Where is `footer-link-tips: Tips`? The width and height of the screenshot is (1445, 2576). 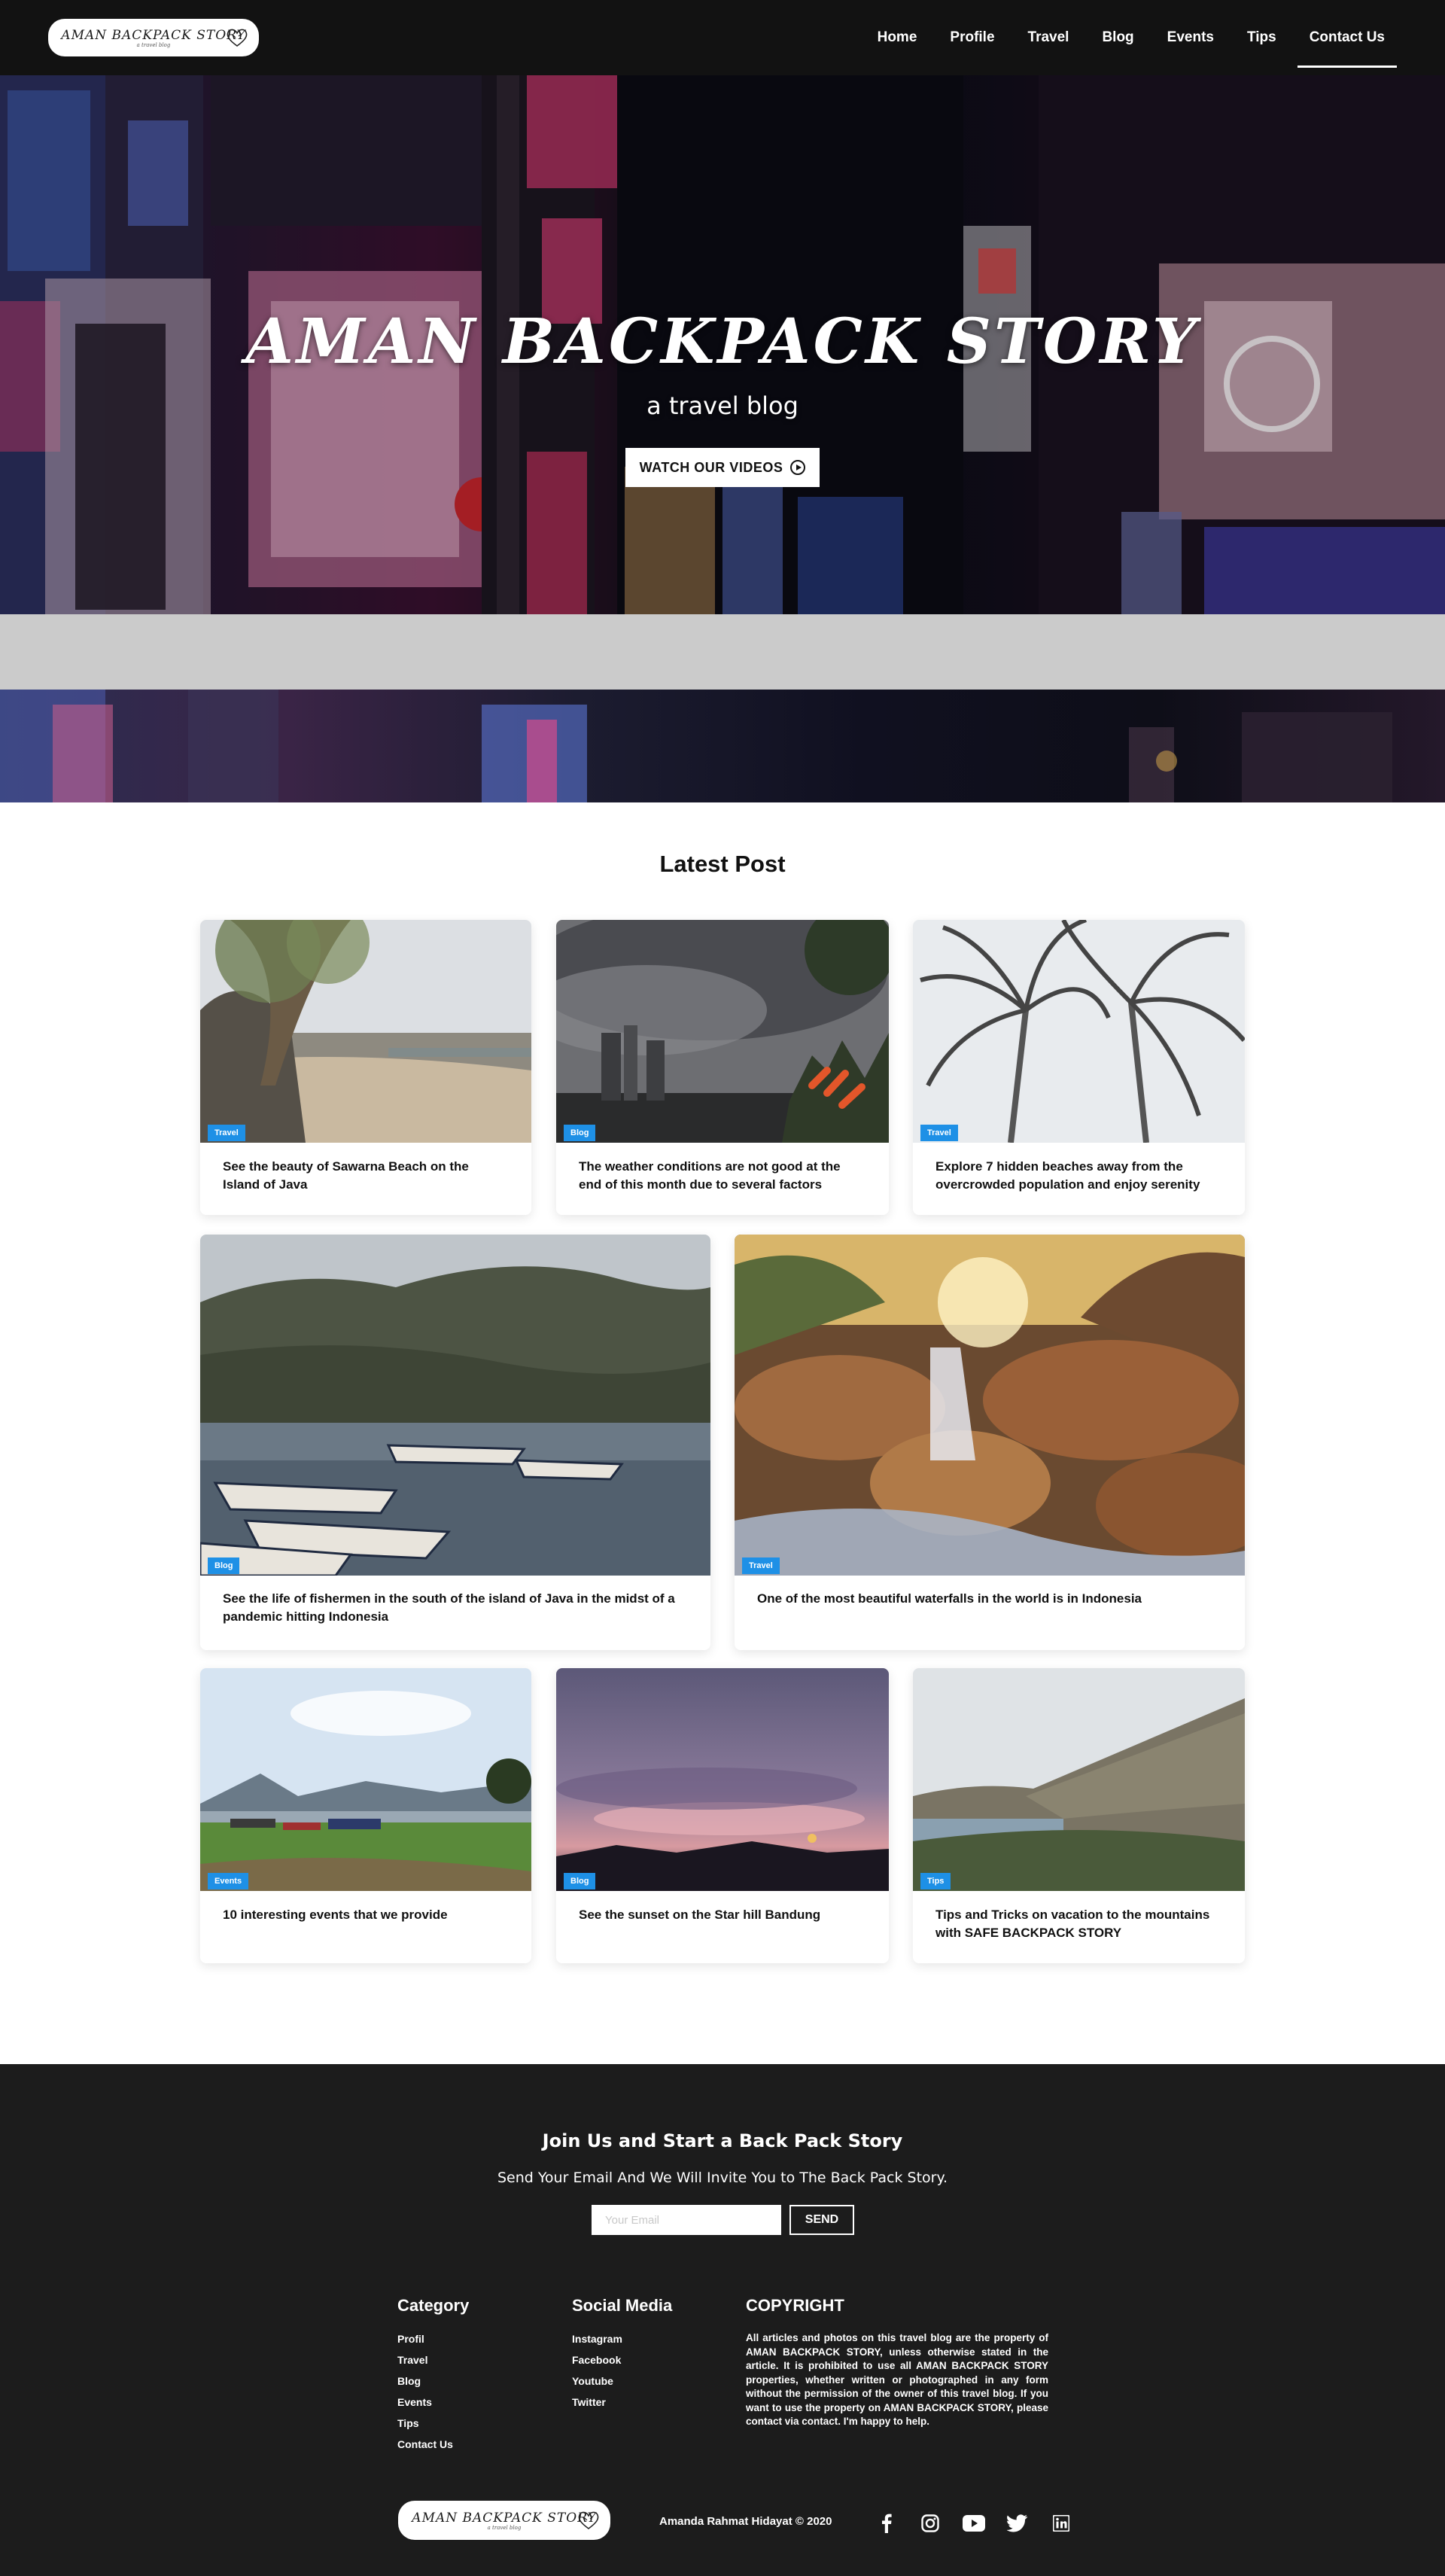 footer-link-tips: Tips is located at coordinates (425, 2426).